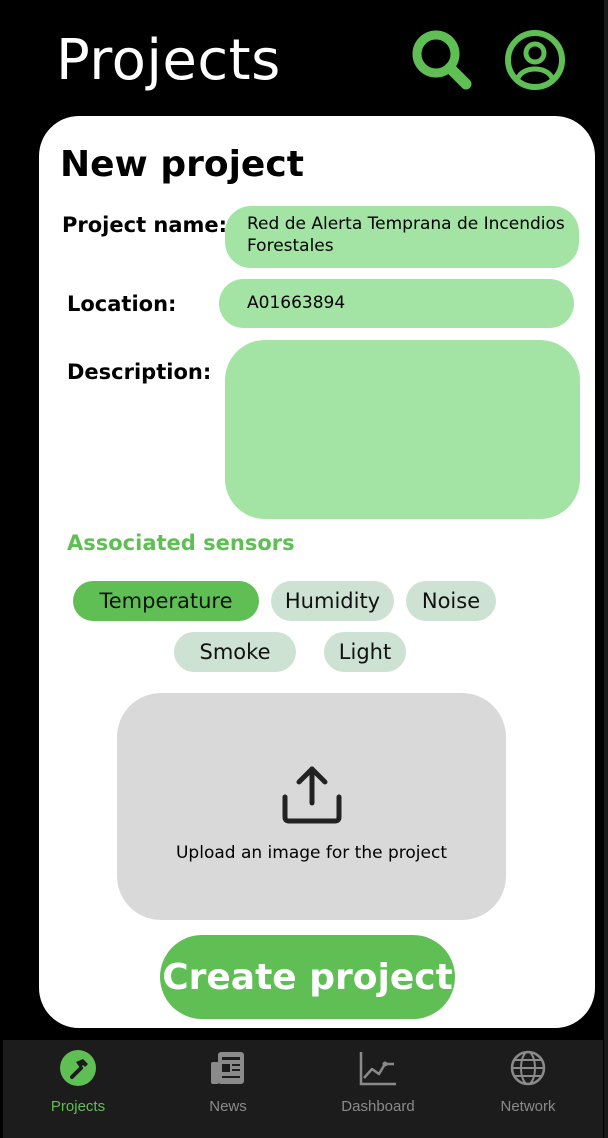 The width and height of the screenshot is (608, 1138). I want to click on form-title: New project, so click(182, 164).